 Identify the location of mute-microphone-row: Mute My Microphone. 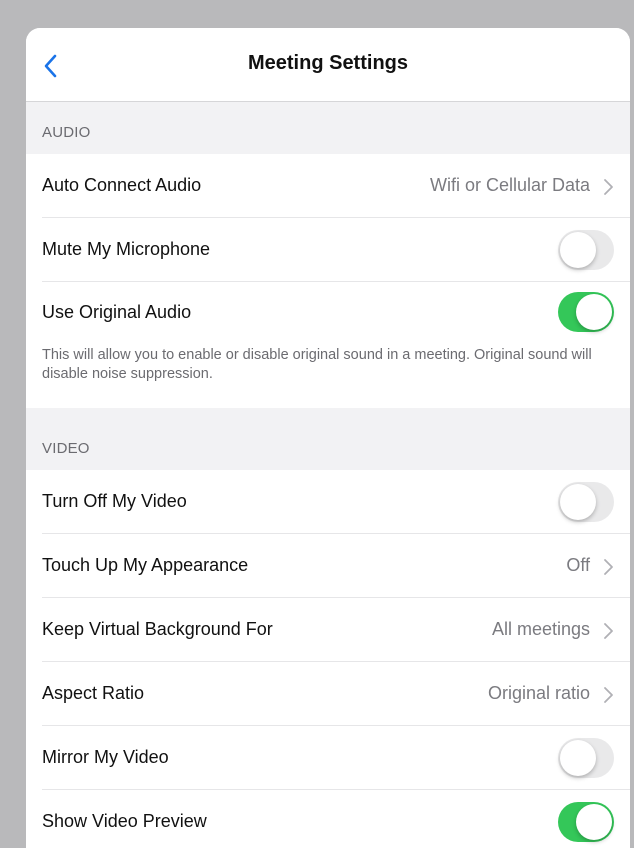
(328, 250).